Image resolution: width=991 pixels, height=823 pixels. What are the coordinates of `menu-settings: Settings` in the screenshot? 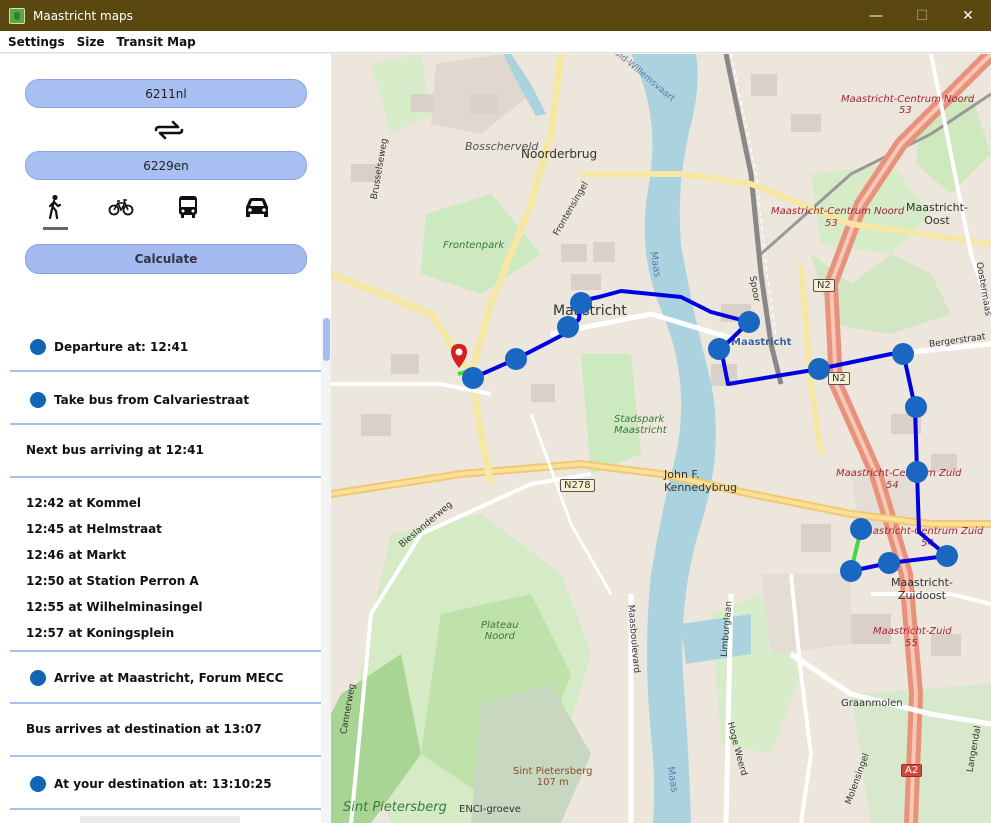 It's located at (36, 42).